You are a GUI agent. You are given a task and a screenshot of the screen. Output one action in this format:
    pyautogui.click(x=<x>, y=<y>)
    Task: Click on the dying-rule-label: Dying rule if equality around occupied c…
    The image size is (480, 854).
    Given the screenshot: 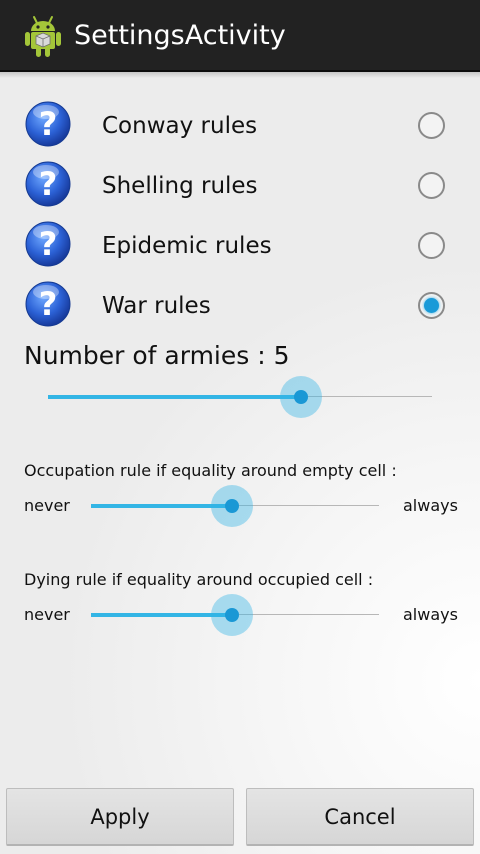 What is the action you would take?
    pyautogui.click(x=199, y=579)
    